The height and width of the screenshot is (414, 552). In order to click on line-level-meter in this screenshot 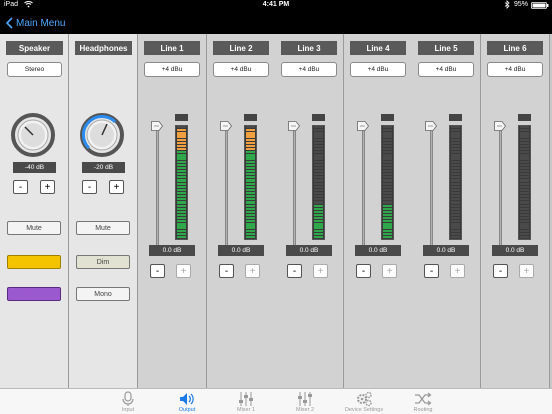, I will do `click(318, 182)`.